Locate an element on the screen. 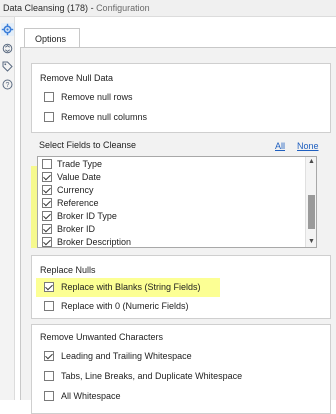 This screenshot has width=336, height=414. tab-options: Options is located at coordinates (52, 38).